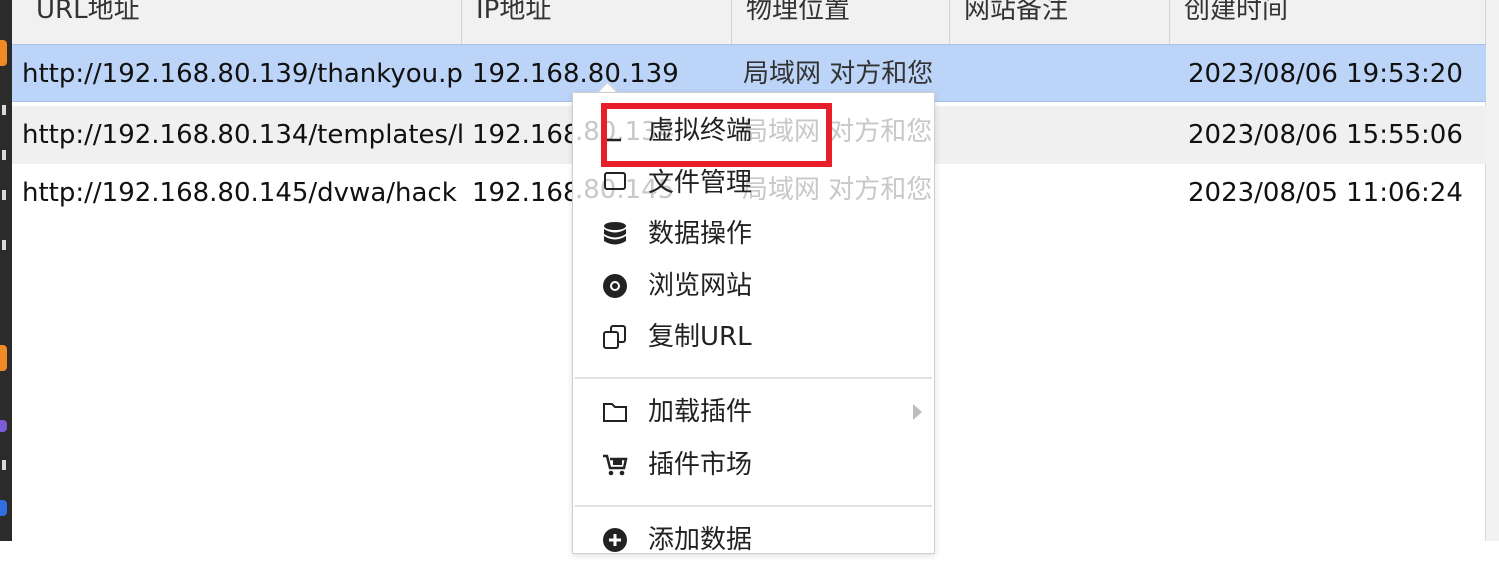  What do you see at coordinates (1492, 270) in the screenshot?
I see `vertical-scrollbar` at bounding box center [1492, 270].